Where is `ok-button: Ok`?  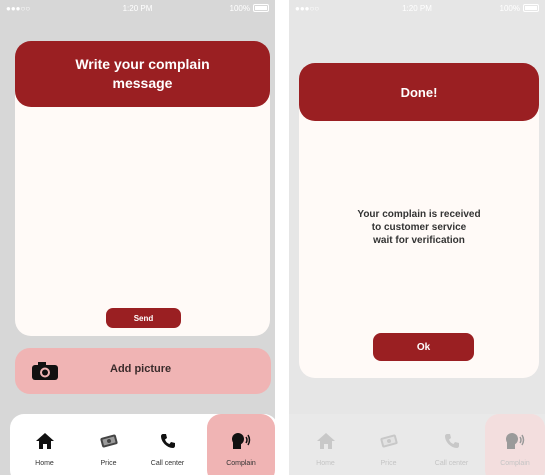 ok-button: Ok is located at coordinates (423, 347).